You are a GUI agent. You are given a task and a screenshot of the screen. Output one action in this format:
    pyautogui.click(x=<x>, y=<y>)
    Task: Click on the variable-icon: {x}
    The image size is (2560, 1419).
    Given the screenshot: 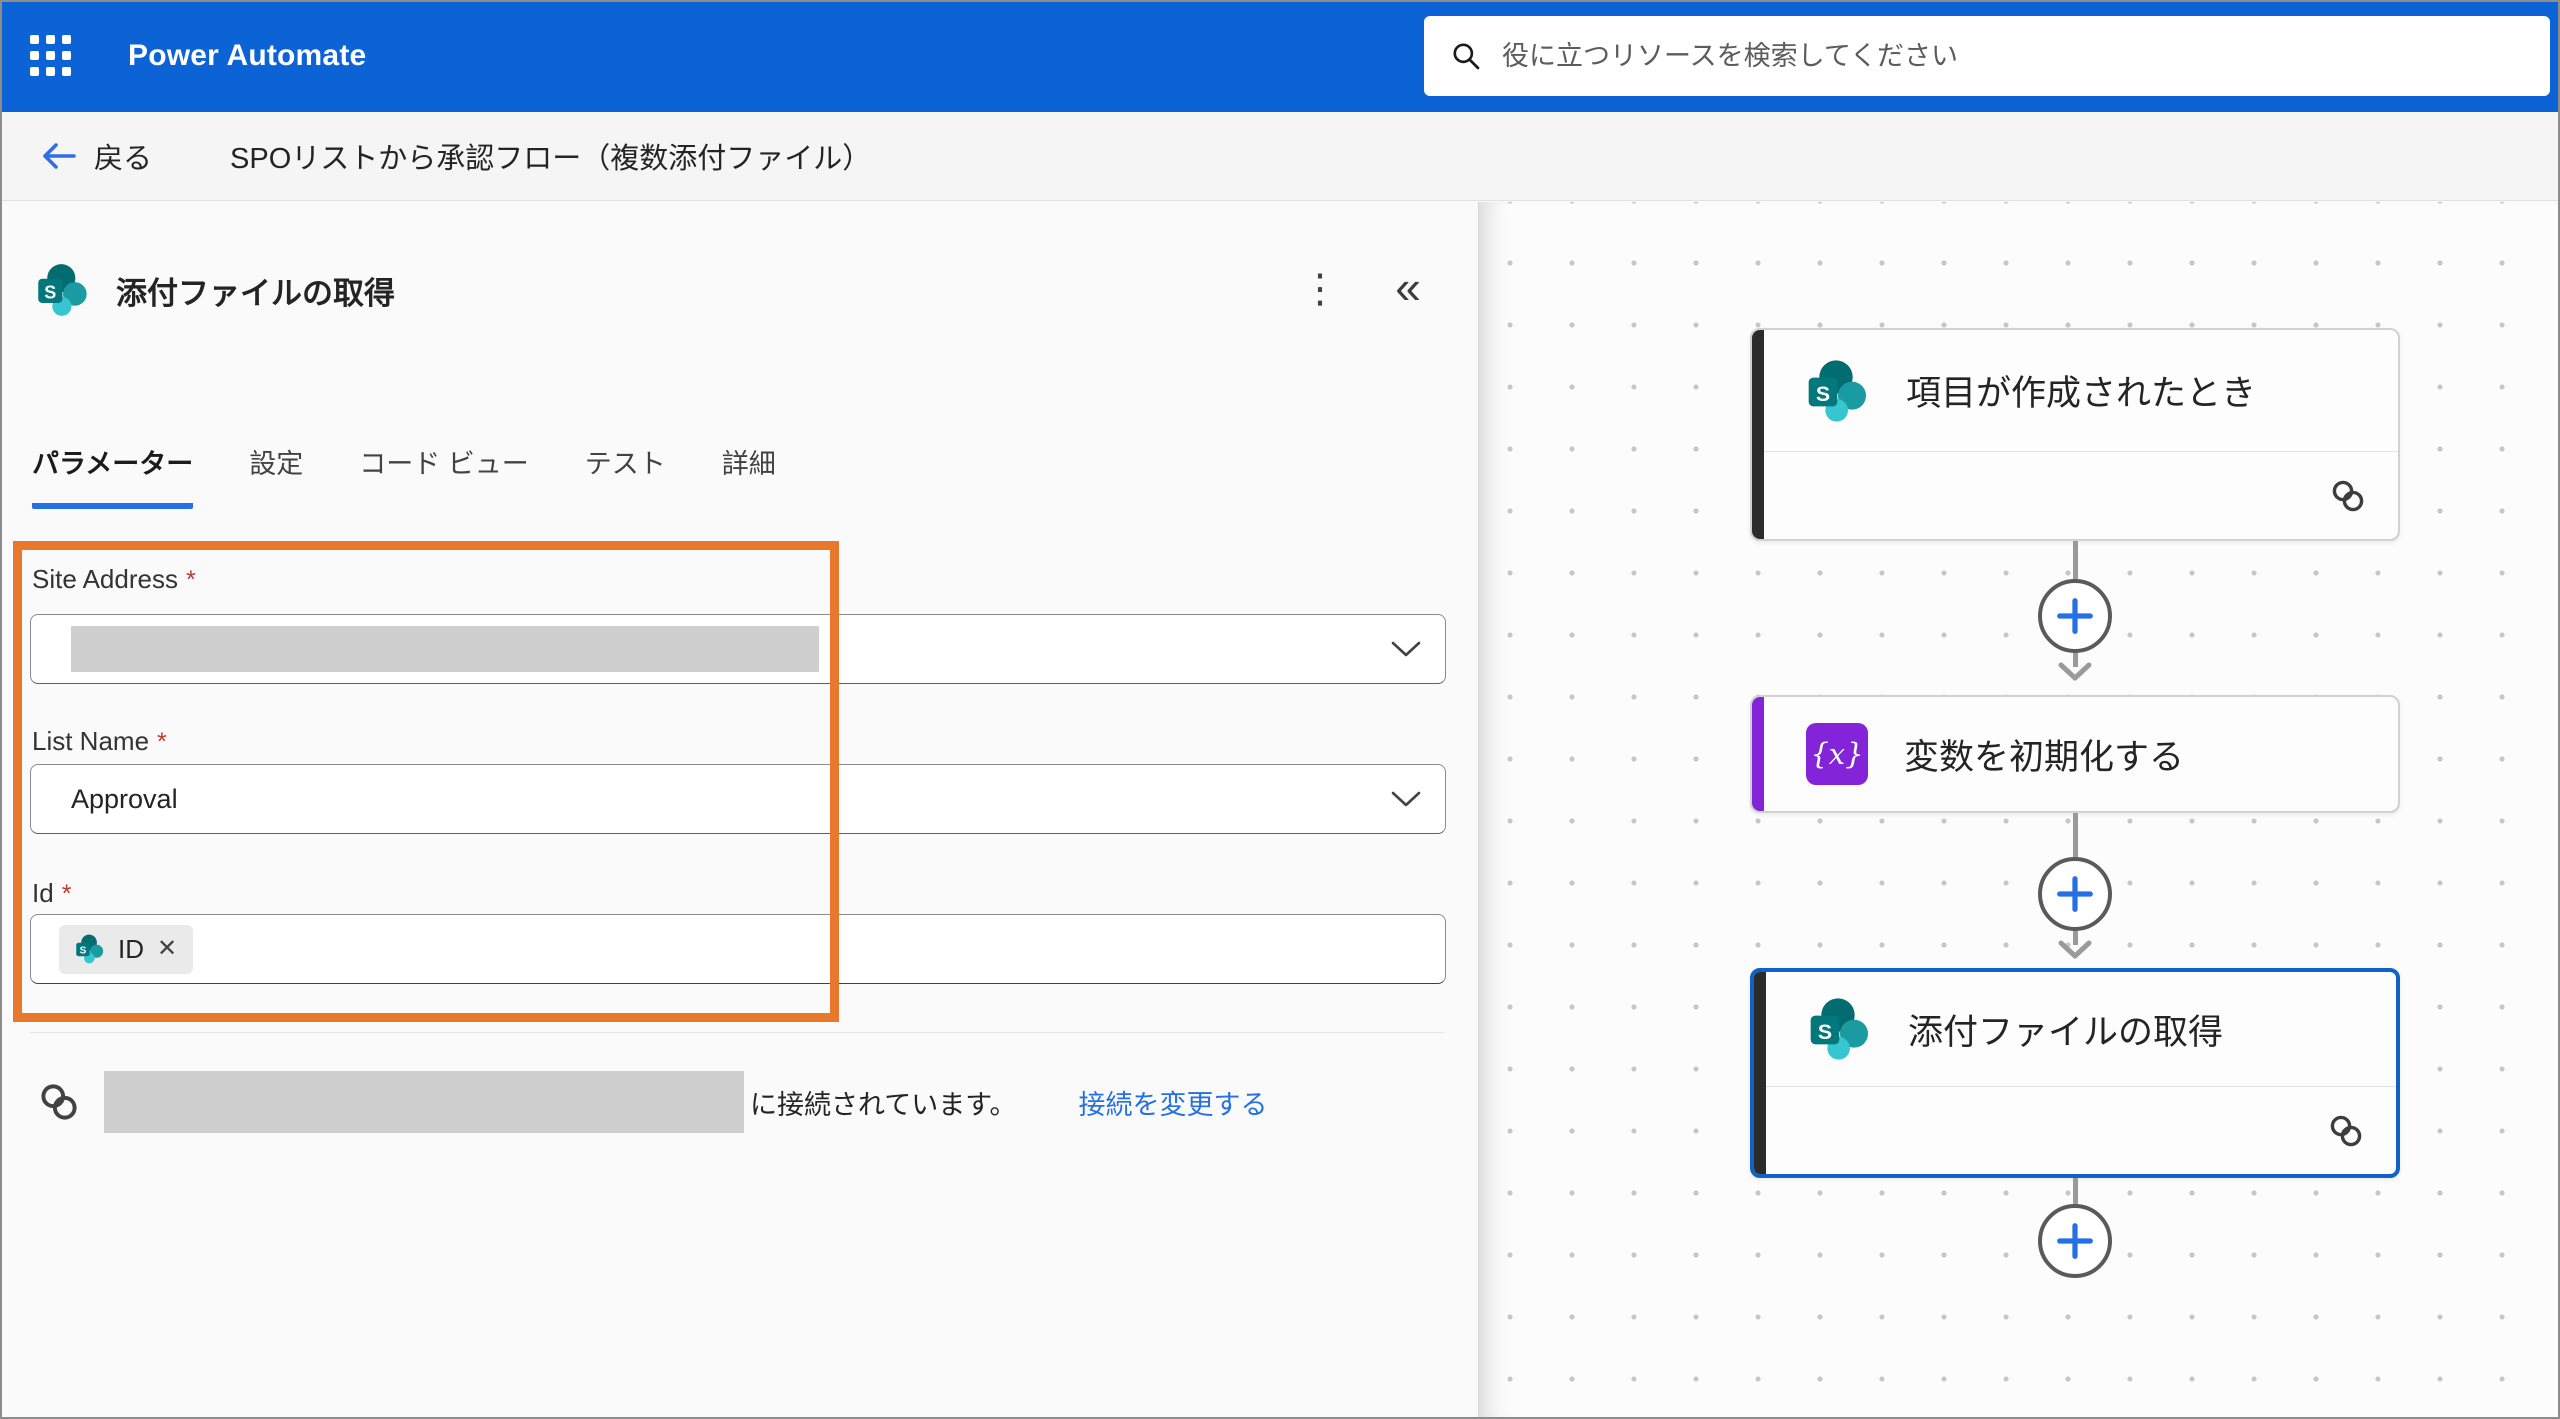 What is the action you would take?
    pyautogui.click(x=1837, y=754)
    